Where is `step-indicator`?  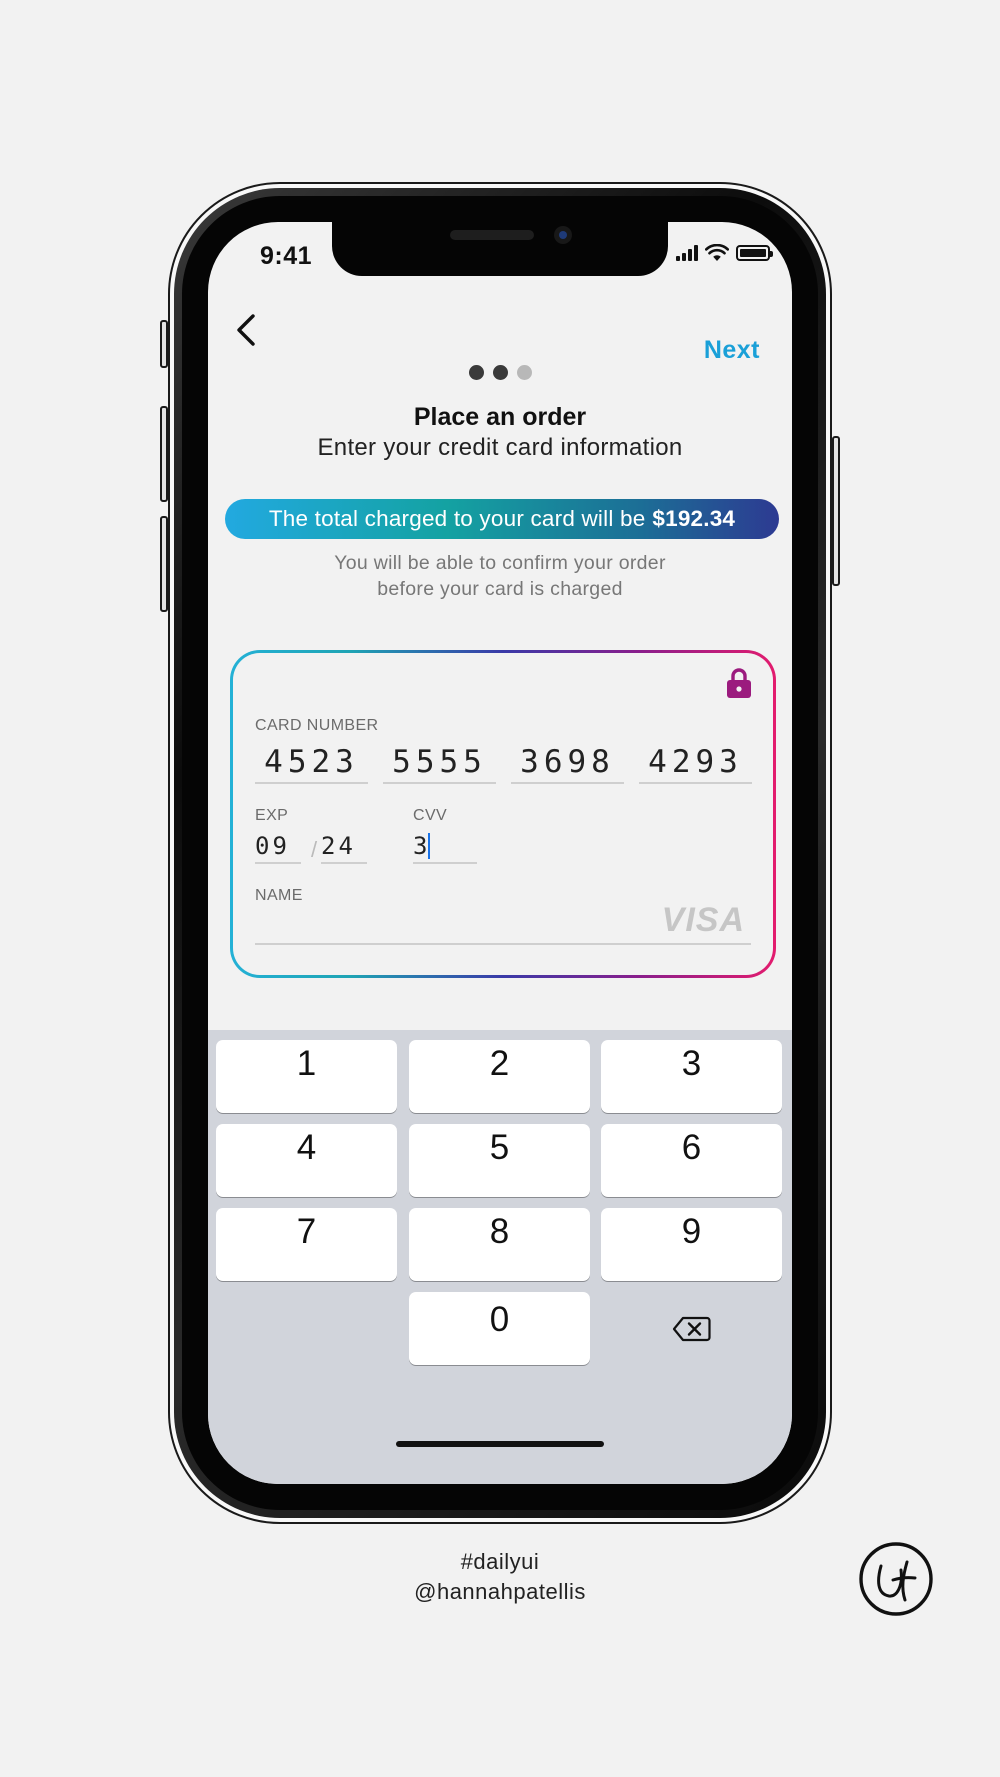 step-indicator is located at coordinates (500, 373).